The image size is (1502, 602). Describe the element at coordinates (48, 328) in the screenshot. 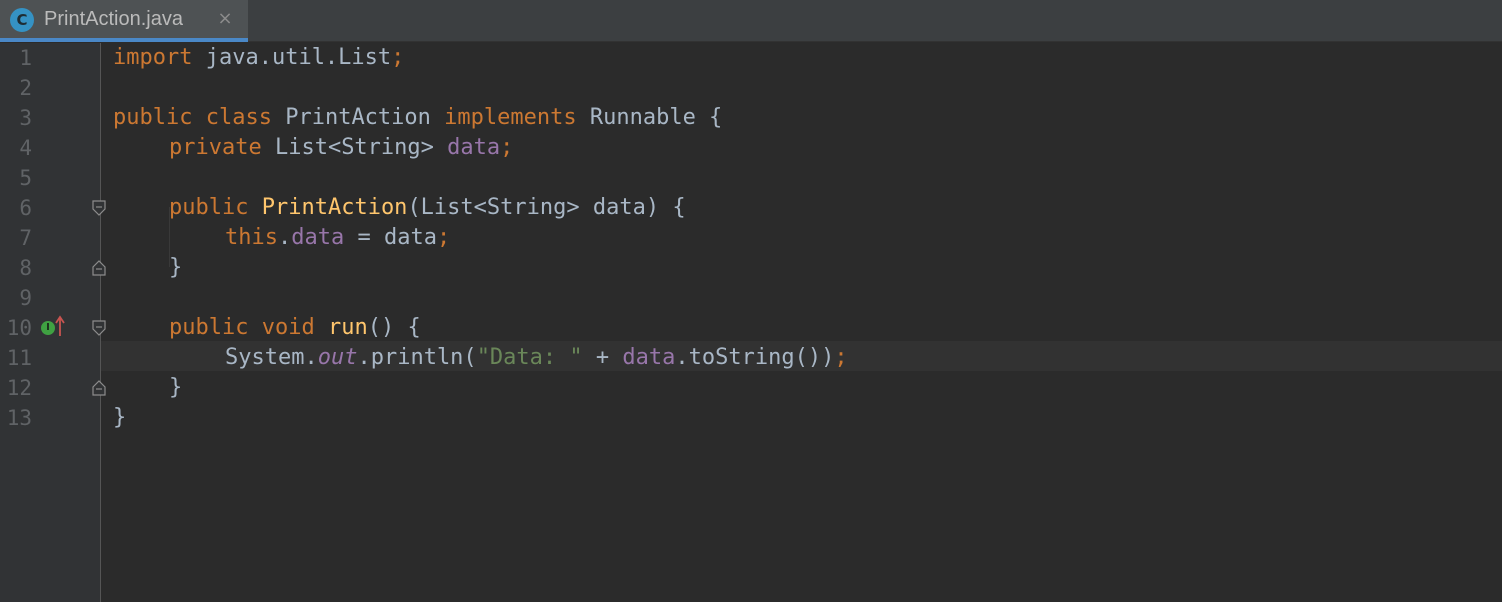

I see `implements-method-icon: I` at that location.